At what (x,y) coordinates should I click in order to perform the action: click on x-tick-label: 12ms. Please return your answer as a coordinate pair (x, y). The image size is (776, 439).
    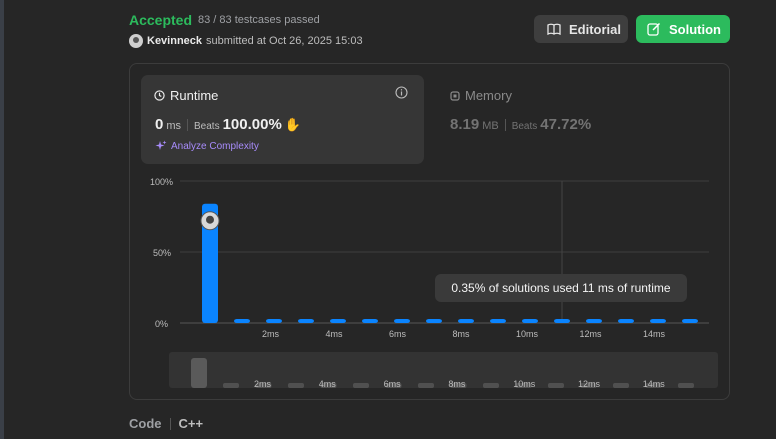
    Looking at the image, I should click on (590, 334).